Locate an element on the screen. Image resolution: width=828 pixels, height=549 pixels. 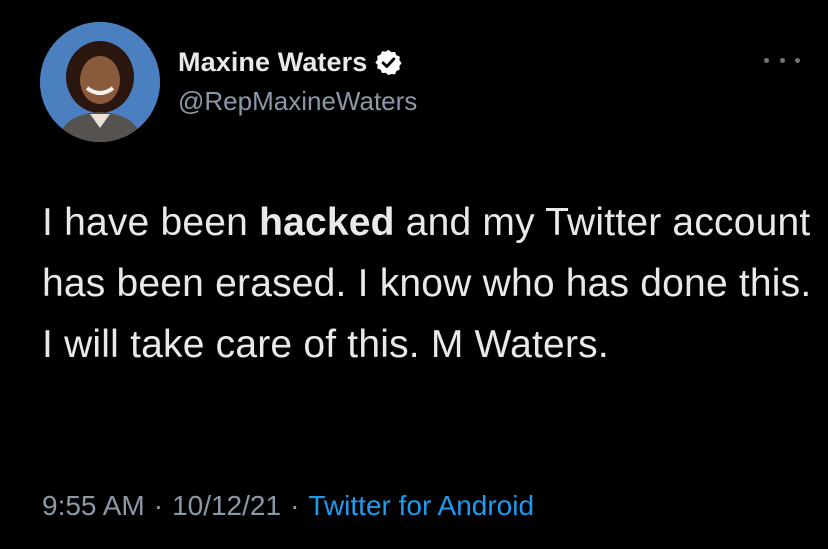
author-display-name: Maxine Waters is located at coordinates (272, 62).